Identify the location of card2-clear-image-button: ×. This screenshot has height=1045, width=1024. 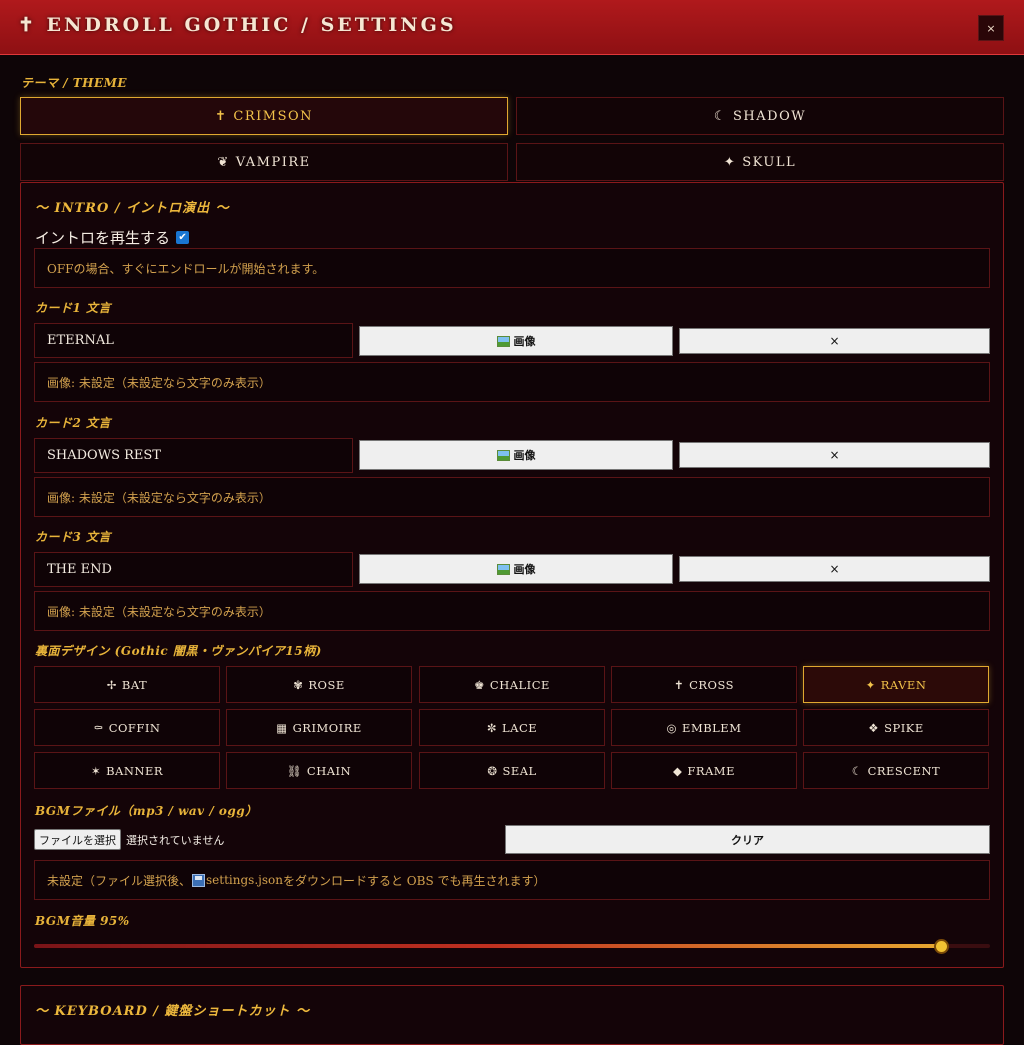
(834, 455).